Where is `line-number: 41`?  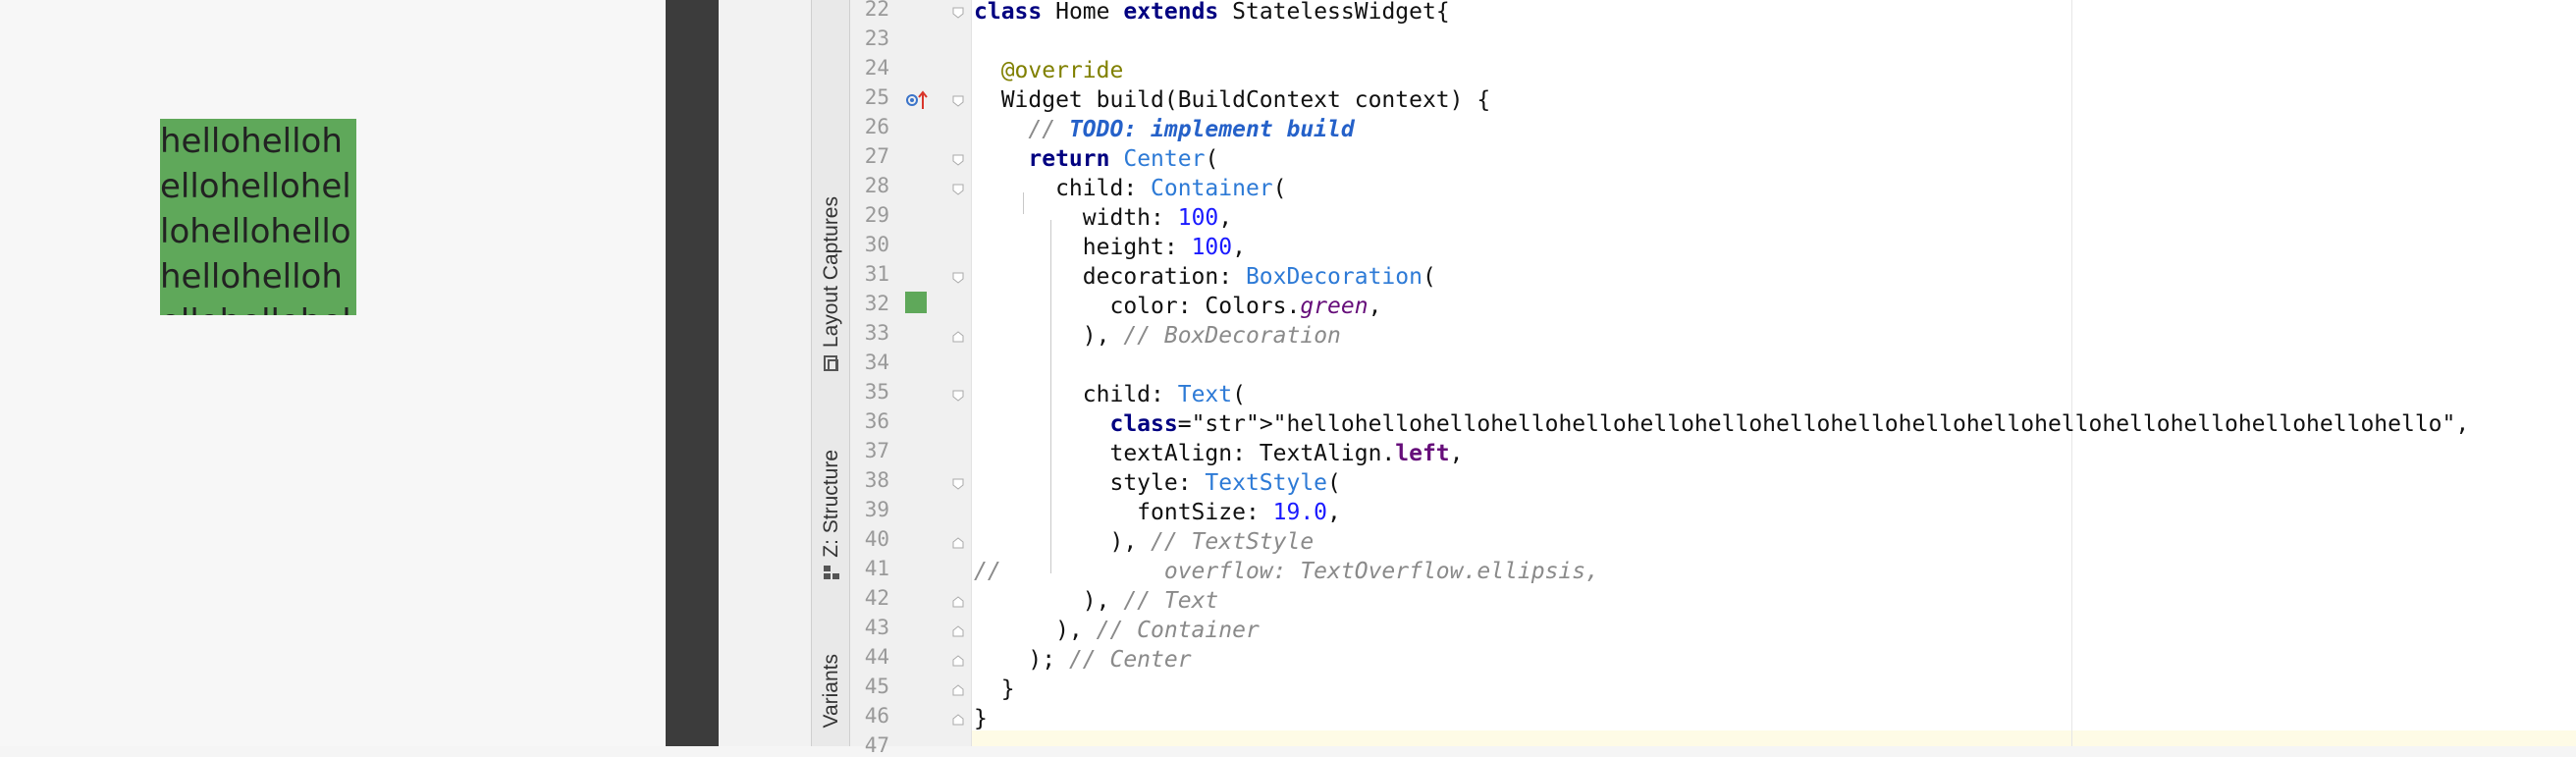
line-number: 41 is located at coordinates (876, 568).